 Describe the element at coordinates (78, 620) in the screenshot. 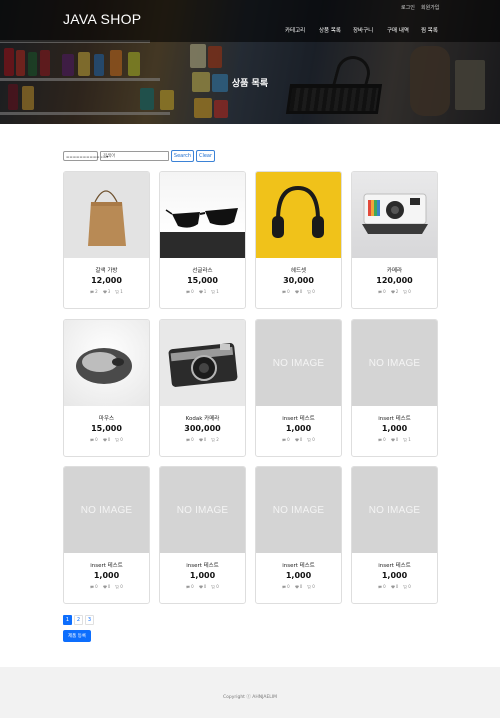

I see `page-2: 2` at that location.